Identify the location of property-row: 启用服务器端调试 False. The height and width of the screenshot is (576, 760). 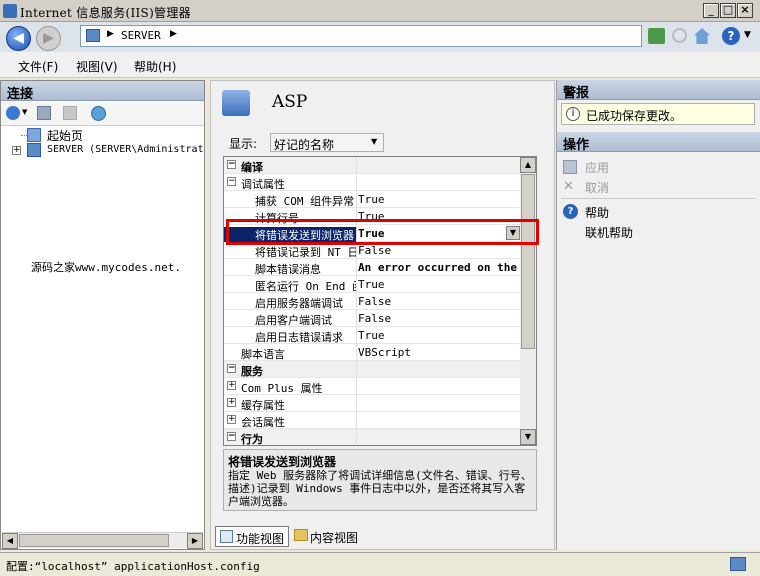
(372, 301).